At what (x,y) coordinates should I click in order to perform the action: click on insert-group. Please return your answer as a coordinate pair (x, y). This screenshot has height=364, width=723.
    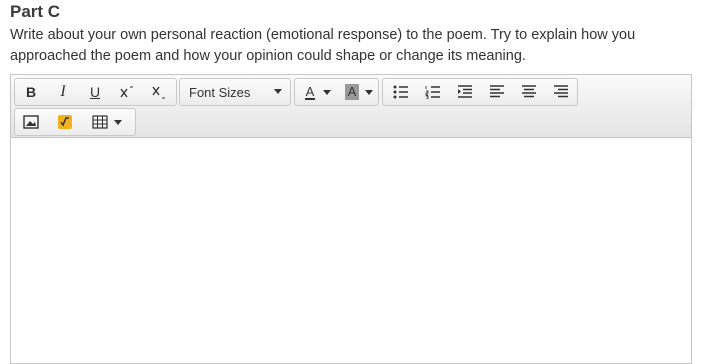
    Looking at the image, I should click on (75, 122).